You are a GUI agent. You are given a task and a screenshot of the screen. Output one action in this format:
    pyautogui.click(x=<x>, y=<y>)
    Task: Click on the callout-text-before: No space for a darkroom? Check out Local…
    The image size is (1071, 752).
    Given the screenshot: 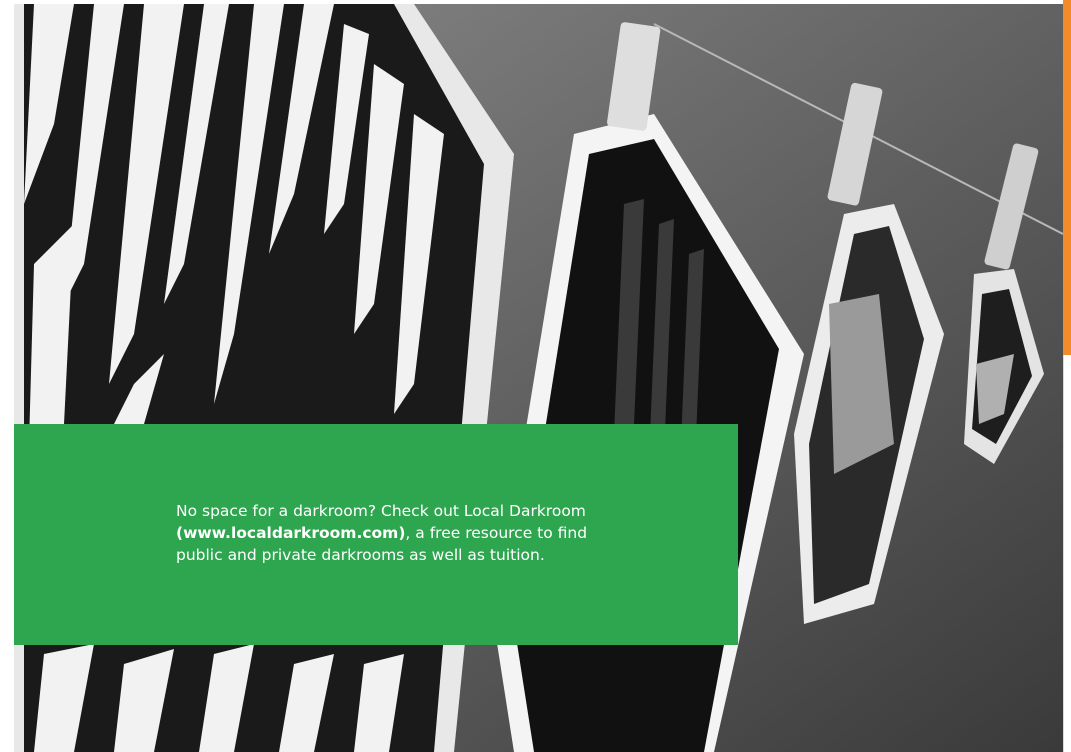 What is the action you would take?
    pyautogui.click(x=381, y=511)
    